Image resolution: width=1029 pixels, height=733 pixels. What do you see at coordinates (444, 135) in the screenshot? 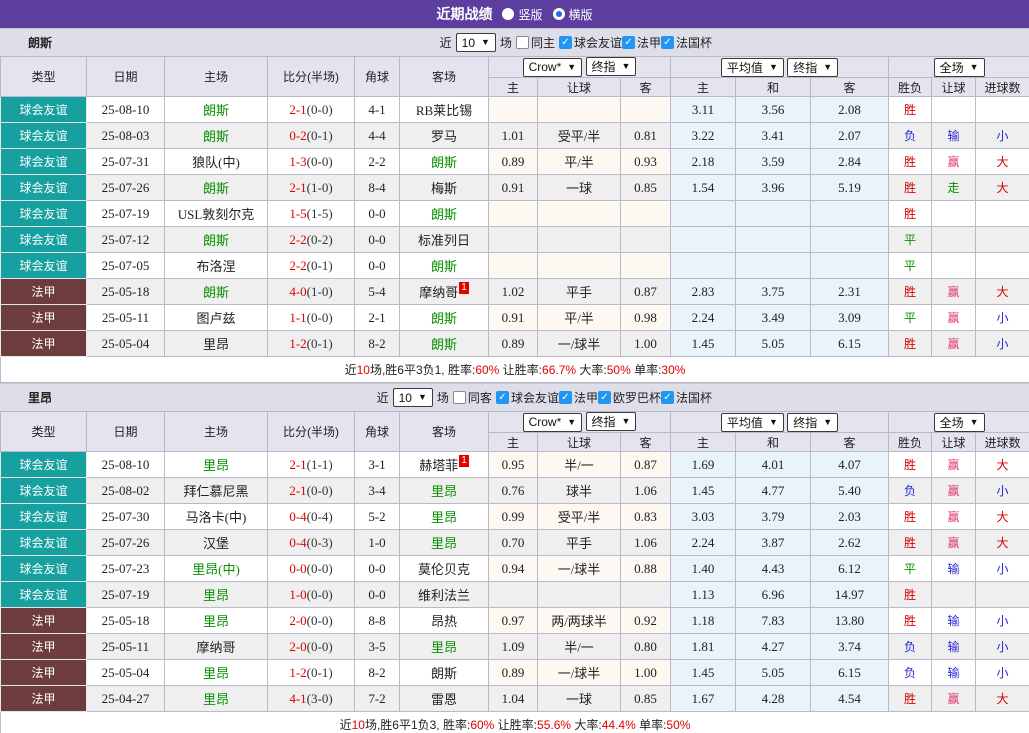
I see `away-team-link: 罗马` at bounding box center [444, 135].